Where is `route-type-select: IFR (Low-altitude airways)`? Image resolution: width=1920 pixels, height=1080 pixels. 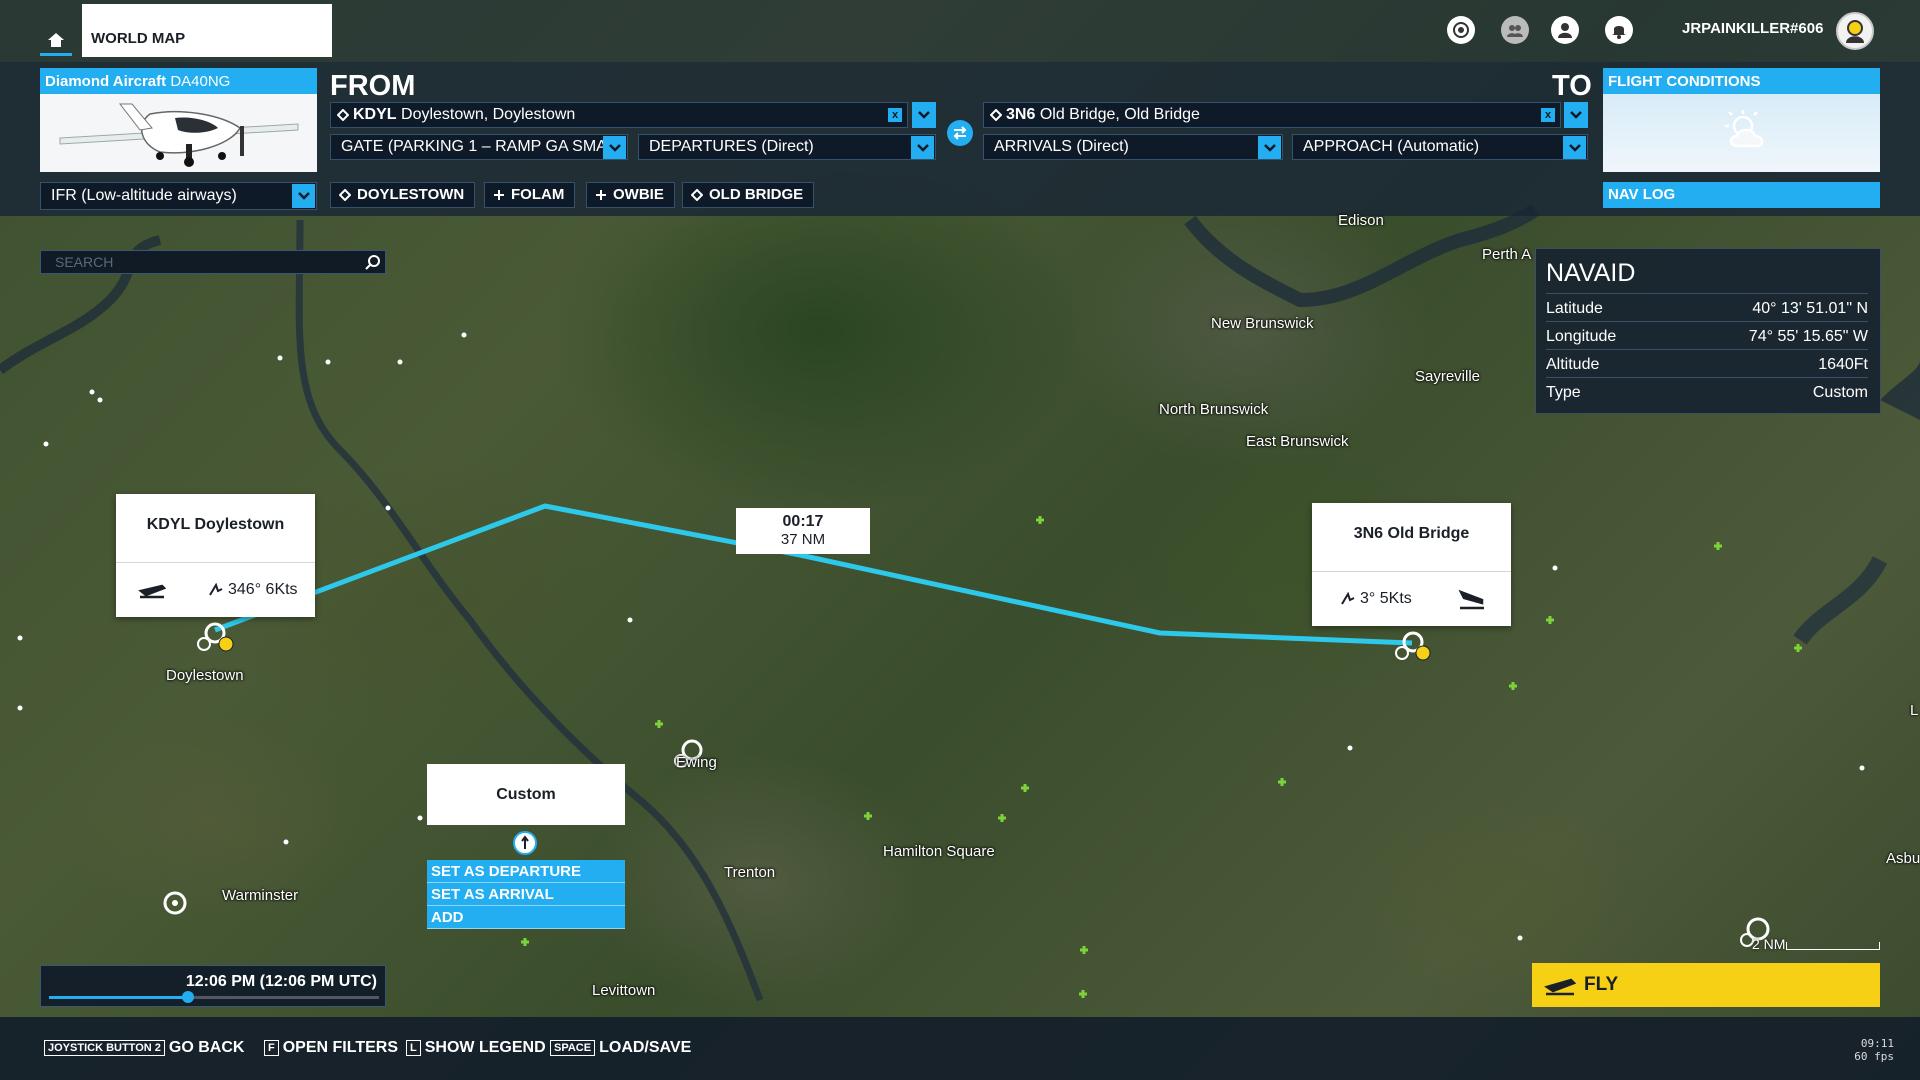 route-type-select: IFR (Low-altitude airways) is located at coordinates (178, 196).